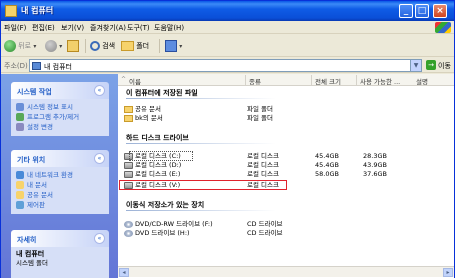 Image resolution: width=455 pixels, height=278 pixels. I want to click on folder-up-icon, so click(73, 46).